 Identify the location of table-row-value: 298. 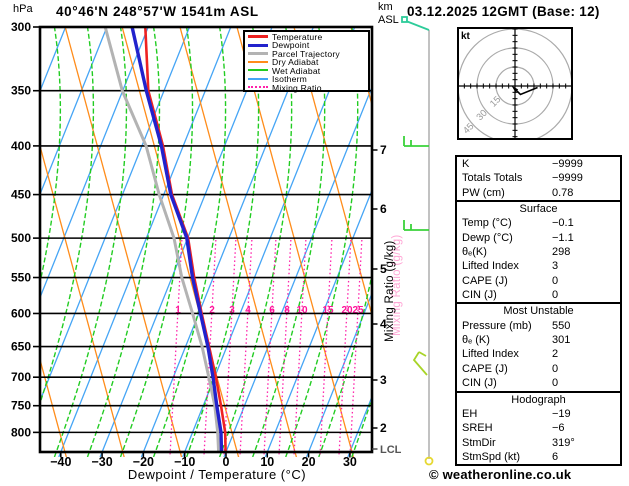
(561, 252).